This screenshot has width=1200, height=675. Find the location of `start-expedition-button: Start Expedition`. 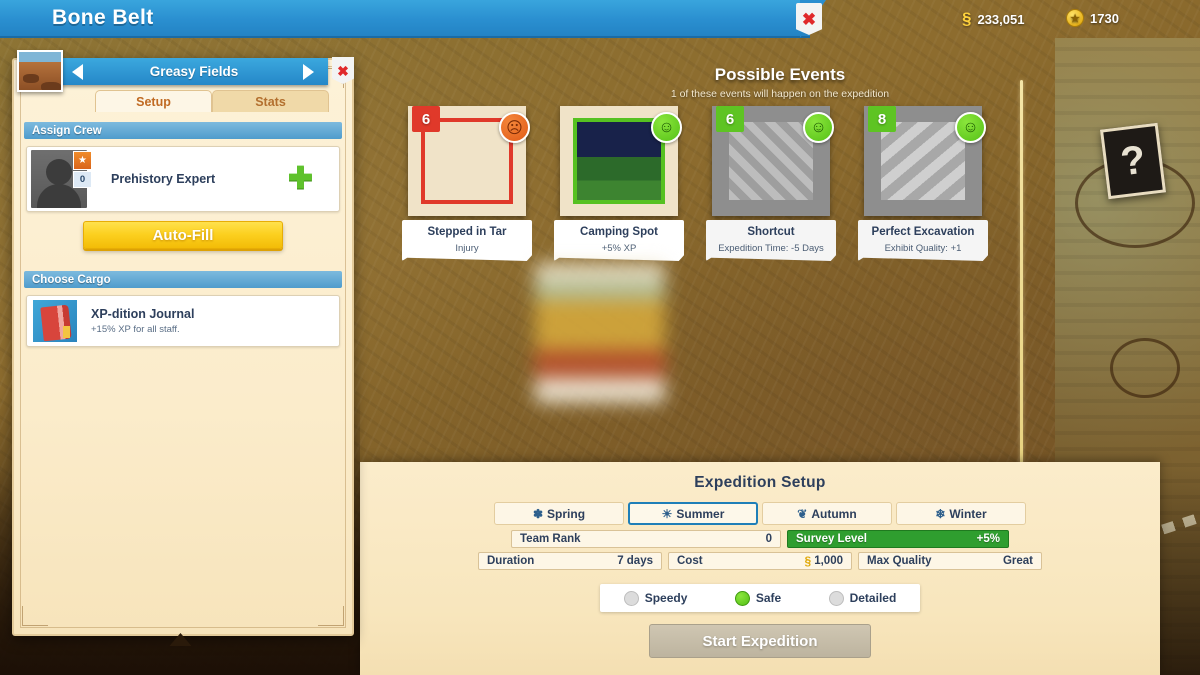

start-expedition-button: Start Expedition is located at coordinates (760, 641).